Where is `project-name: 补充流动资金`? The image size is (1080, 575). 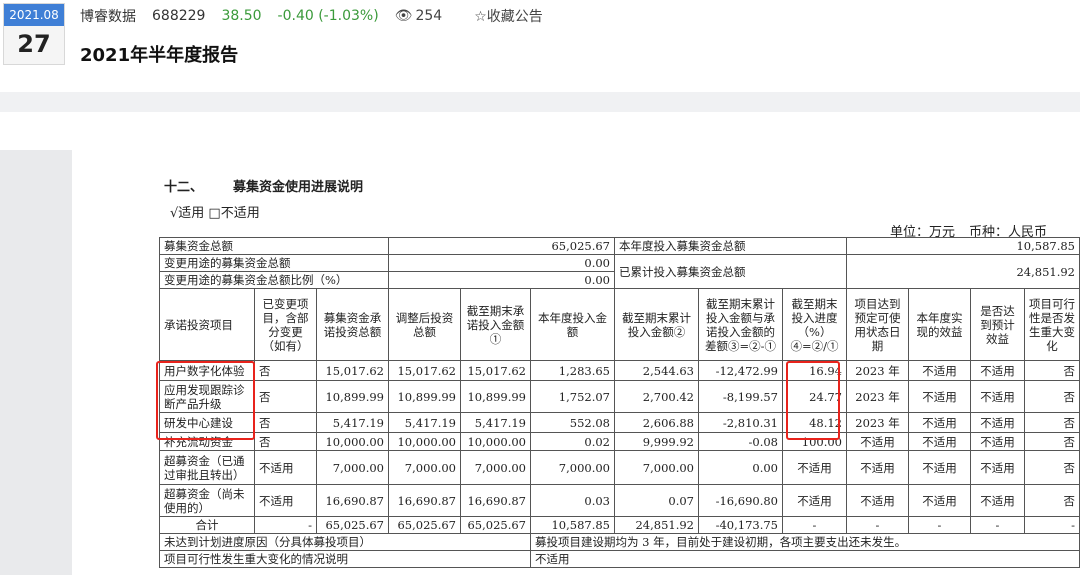 project-name: 补充流动资金 is located at coordinates (207, 441).